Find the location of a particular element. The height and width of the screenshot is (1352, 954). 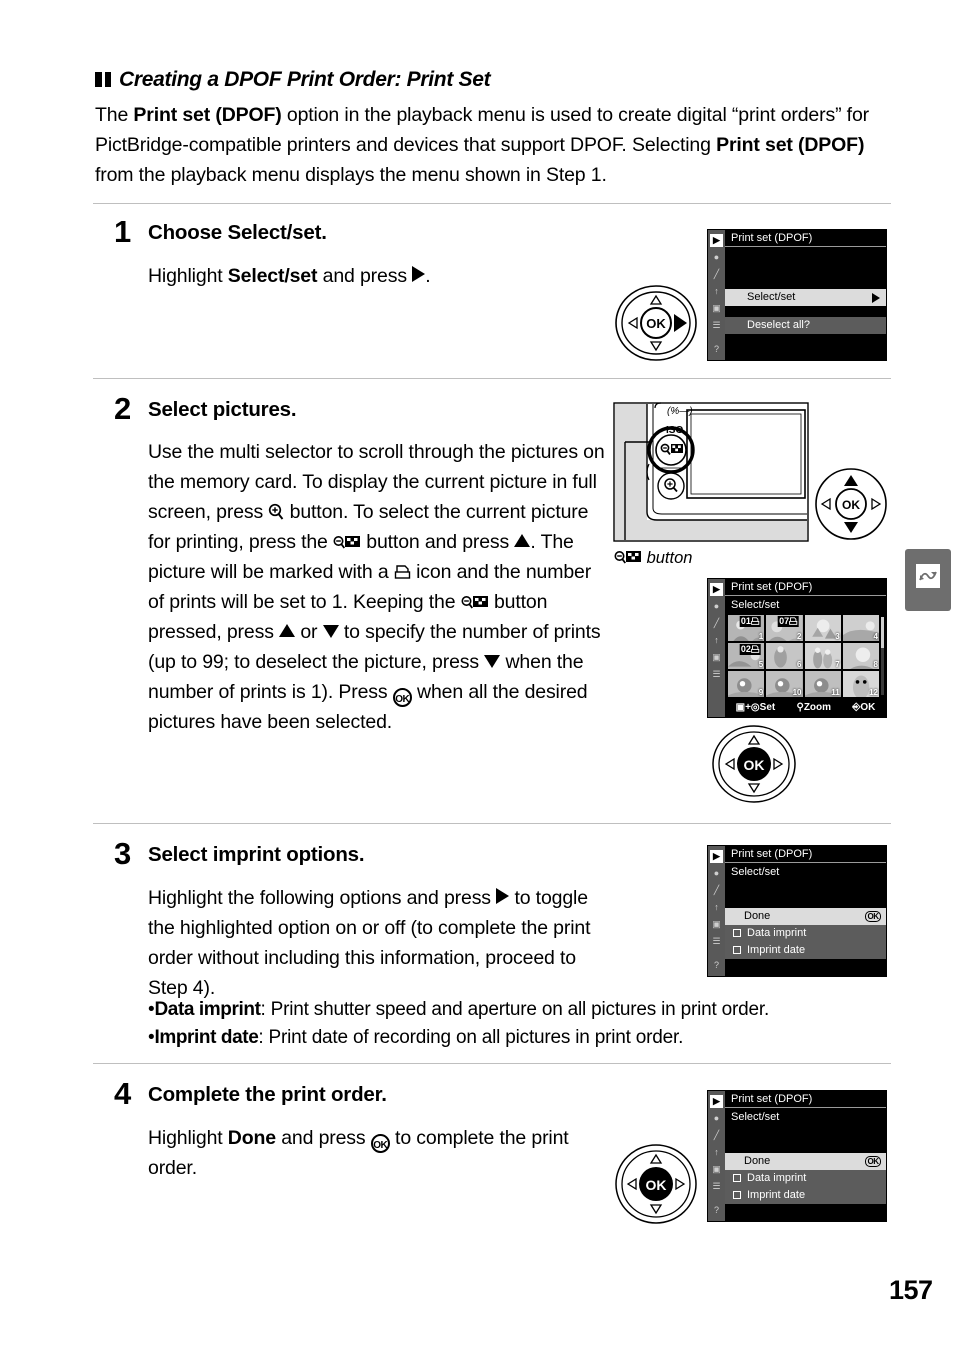

lcd-bottom-bar: ▣+◎Set ⚲Zoom ⎆OK is located at coordinates (805, 707).